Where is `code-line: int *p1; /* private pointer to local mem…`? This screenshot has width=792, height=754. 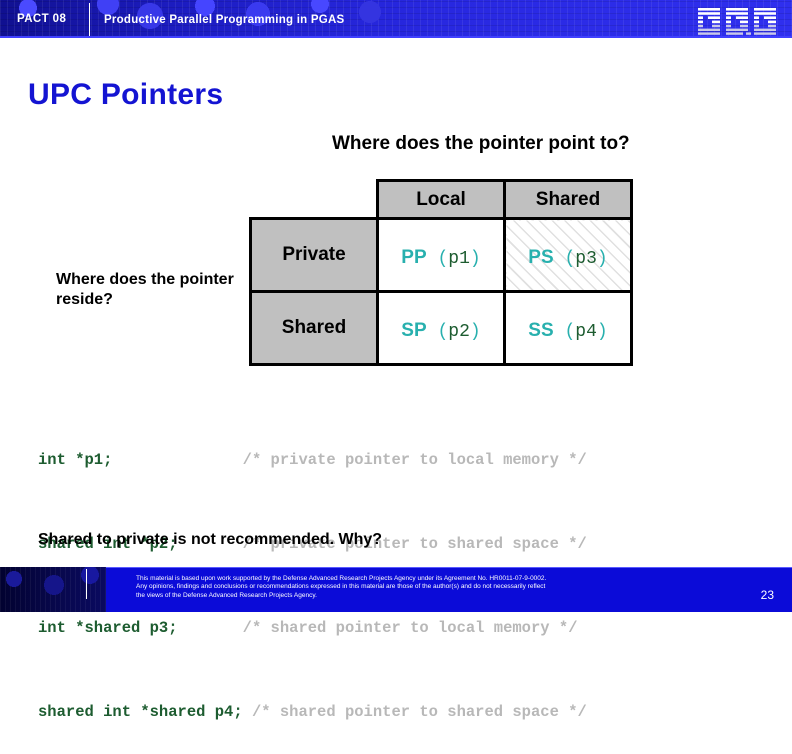 code-line: int *p1; /* private pointer to local mem… is located at coordinates (312, 460).